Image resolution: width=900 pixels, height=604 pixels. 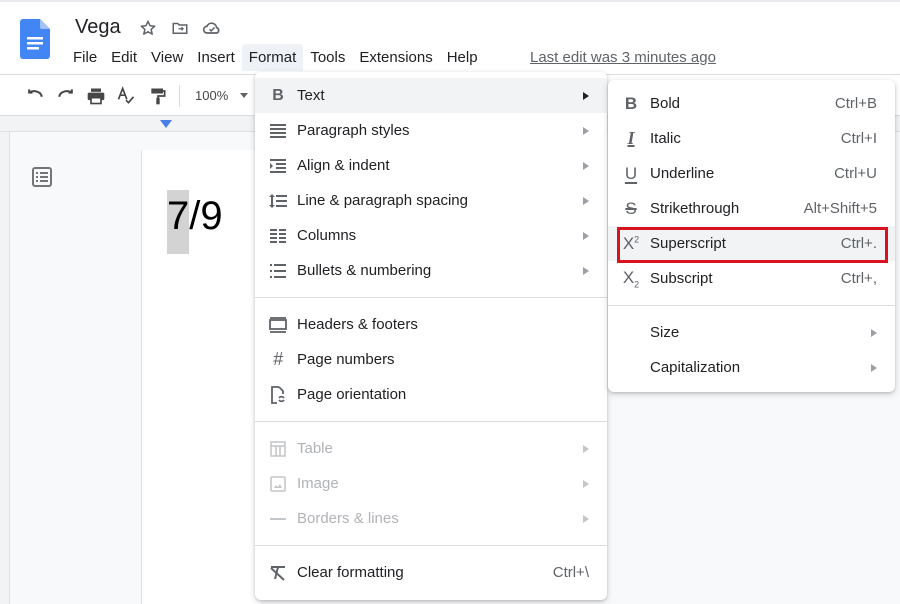 What do you see at coordinates (751, 332) in the screenshot?
I see `text-menu-item-size: Size` at bounding box center [751, 332].